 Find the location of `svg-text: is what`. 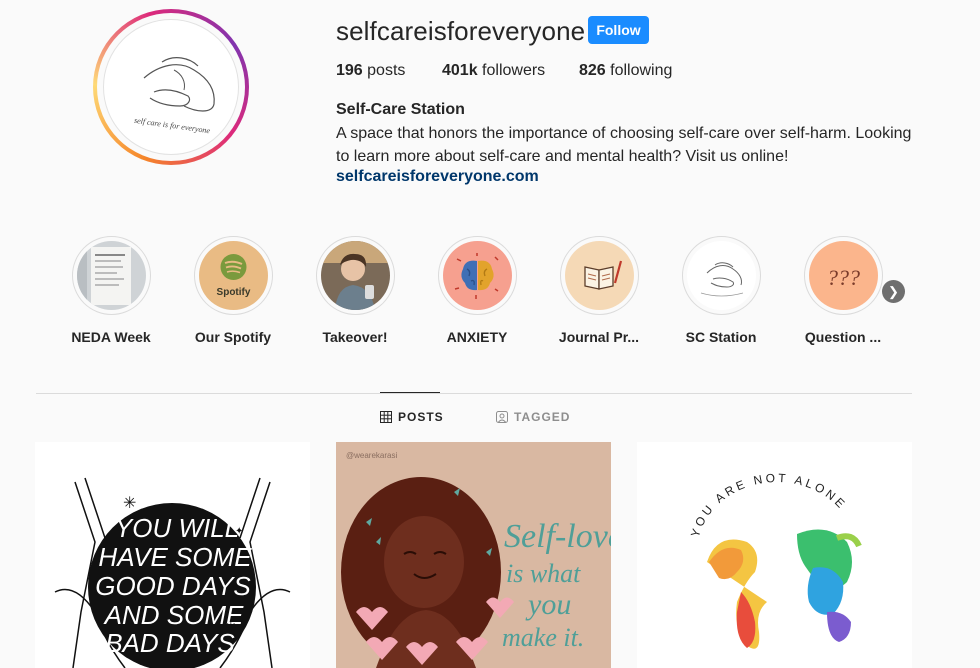

svg-text: is what is located at coordinates (543, 573).